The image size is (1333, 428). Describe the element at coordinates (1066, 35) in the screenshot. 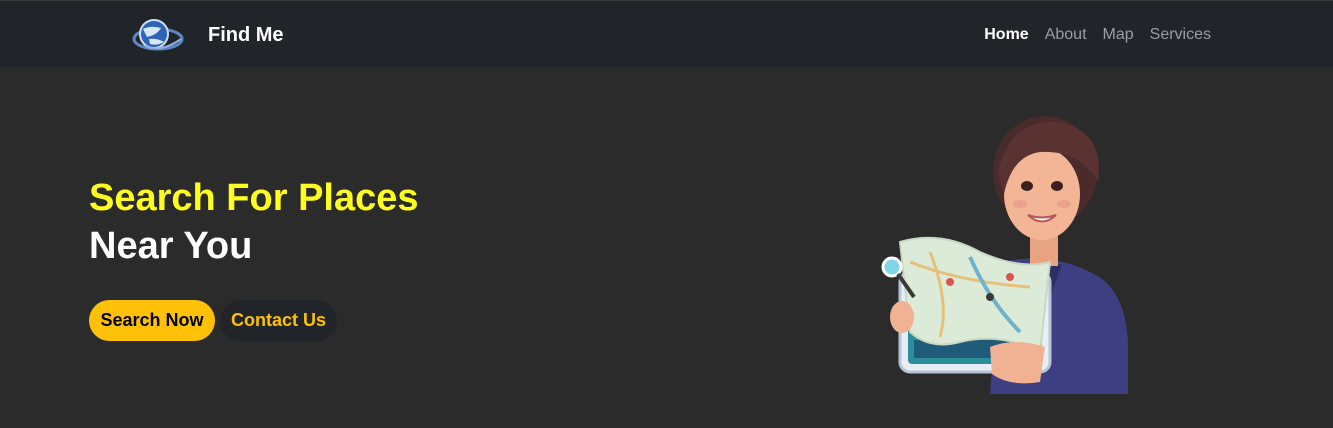

I see `nav-link-about: About` at that location.